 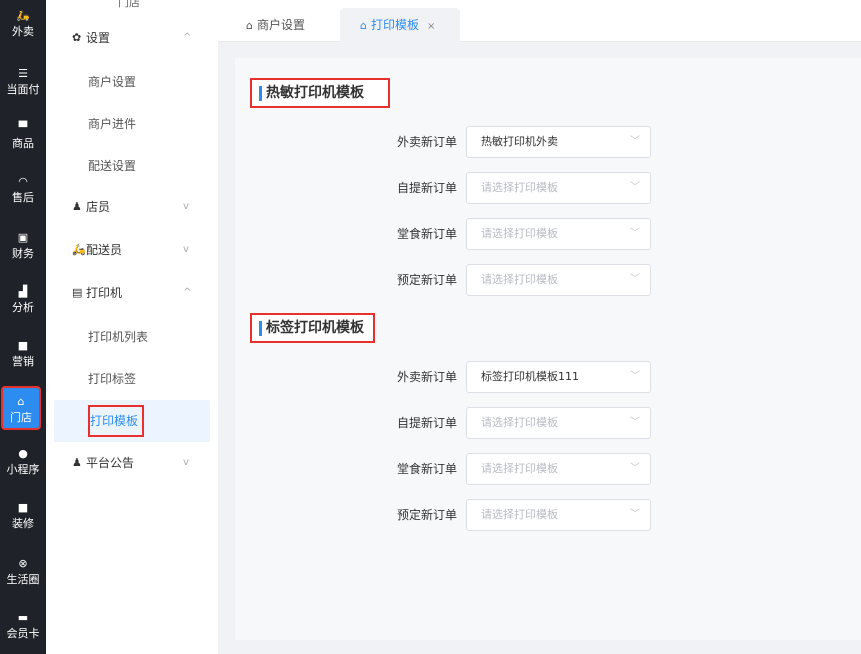 I want to click on submenu-top-partial: 门店, so click(x=129, y=4).